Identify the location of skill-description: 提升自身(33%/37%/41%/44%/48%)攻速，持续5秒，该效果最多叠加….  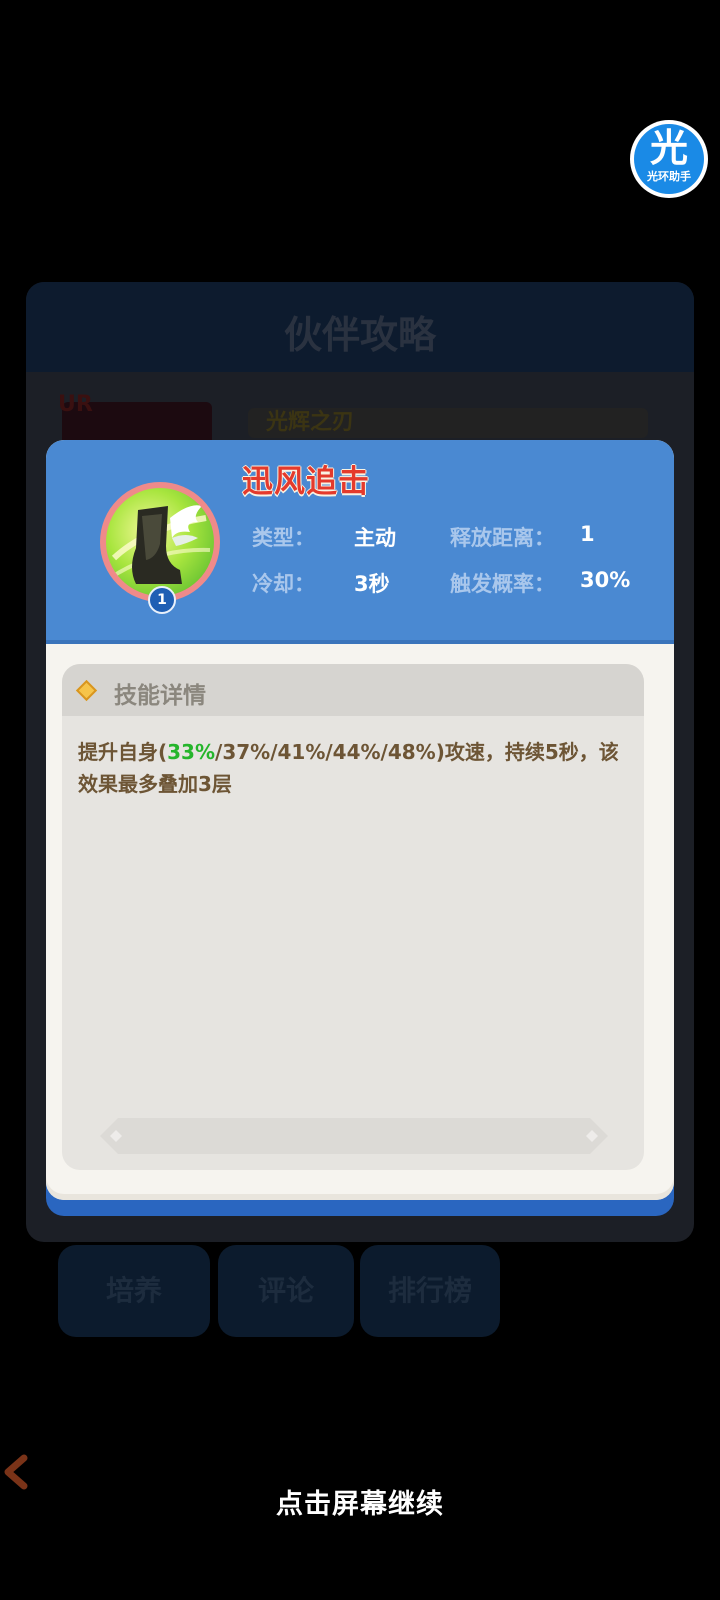
(353, 768).